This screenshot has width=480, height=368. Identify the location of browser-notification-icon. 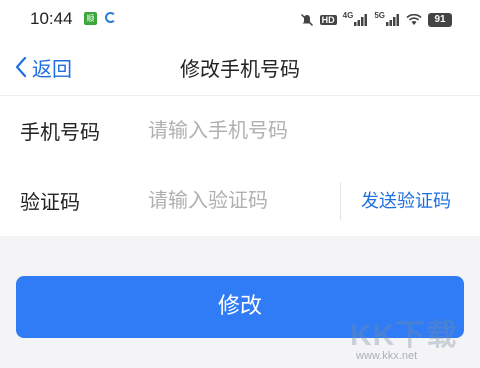
(110, 17).